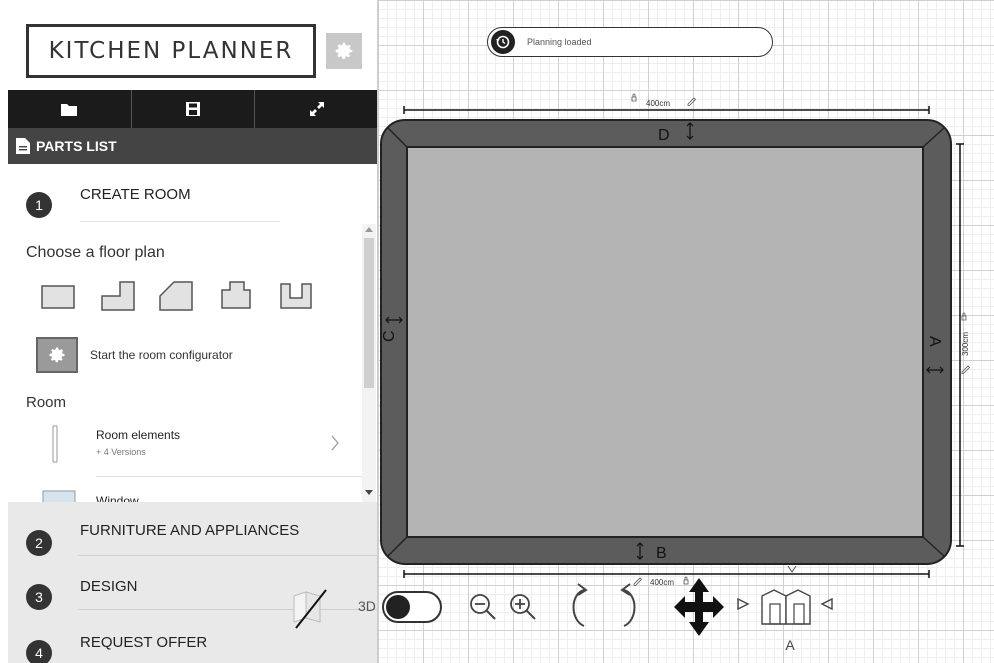 The width and height of the screenshot is (994, 663). What do you see at coordinates (412, 607) in the screenshot?
I see `toggle-3d-switch` at bounding box center [412, 607].